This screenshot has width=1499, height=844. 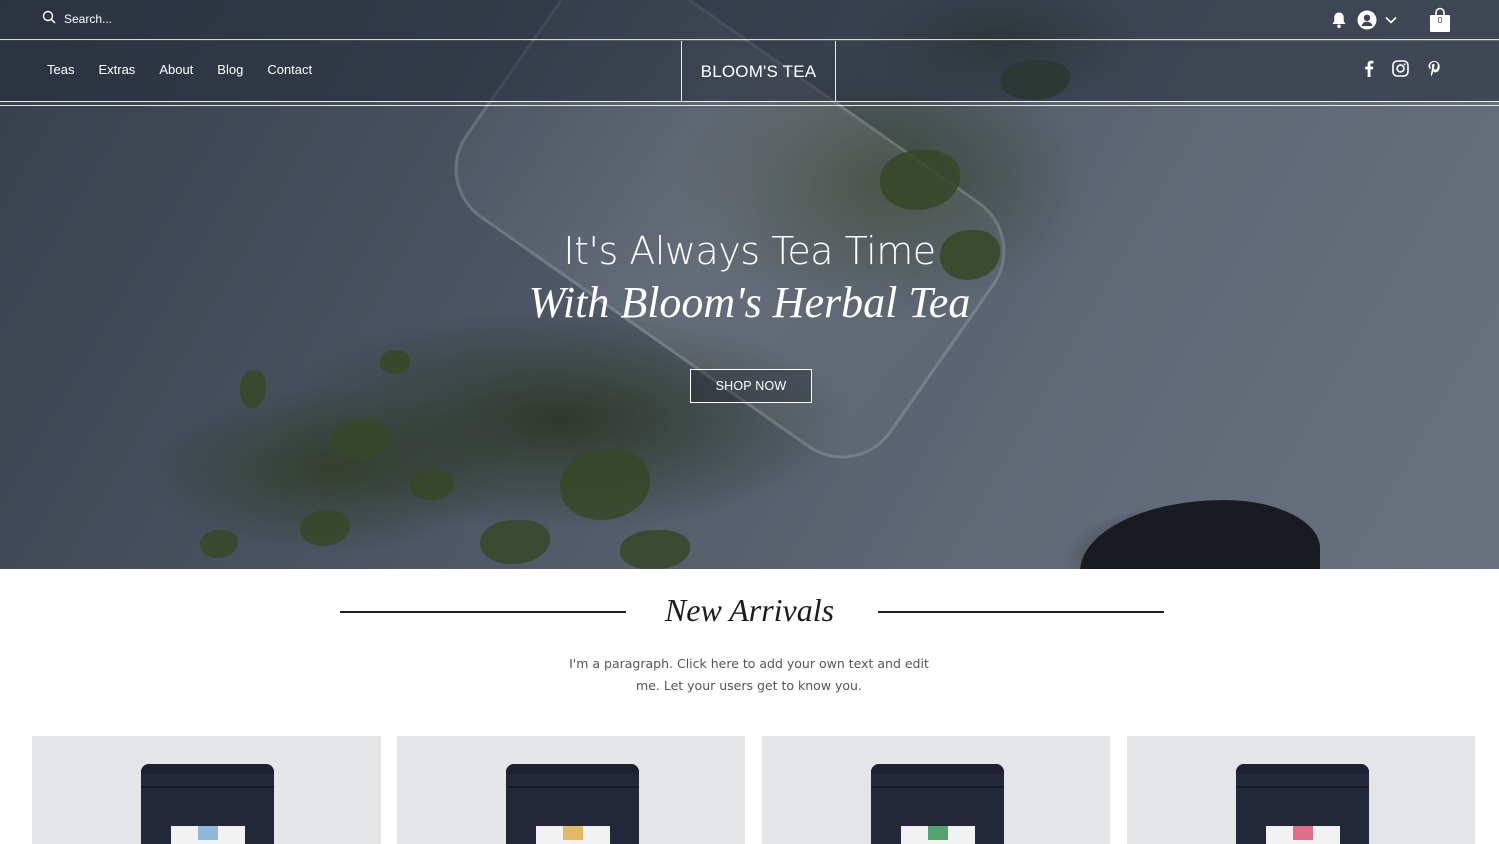 What do you see at coordinates (749, 251) in the screenshot?
I see `hero-title-line-1: It's Always Tea Time` at bounding box center [749, 251].